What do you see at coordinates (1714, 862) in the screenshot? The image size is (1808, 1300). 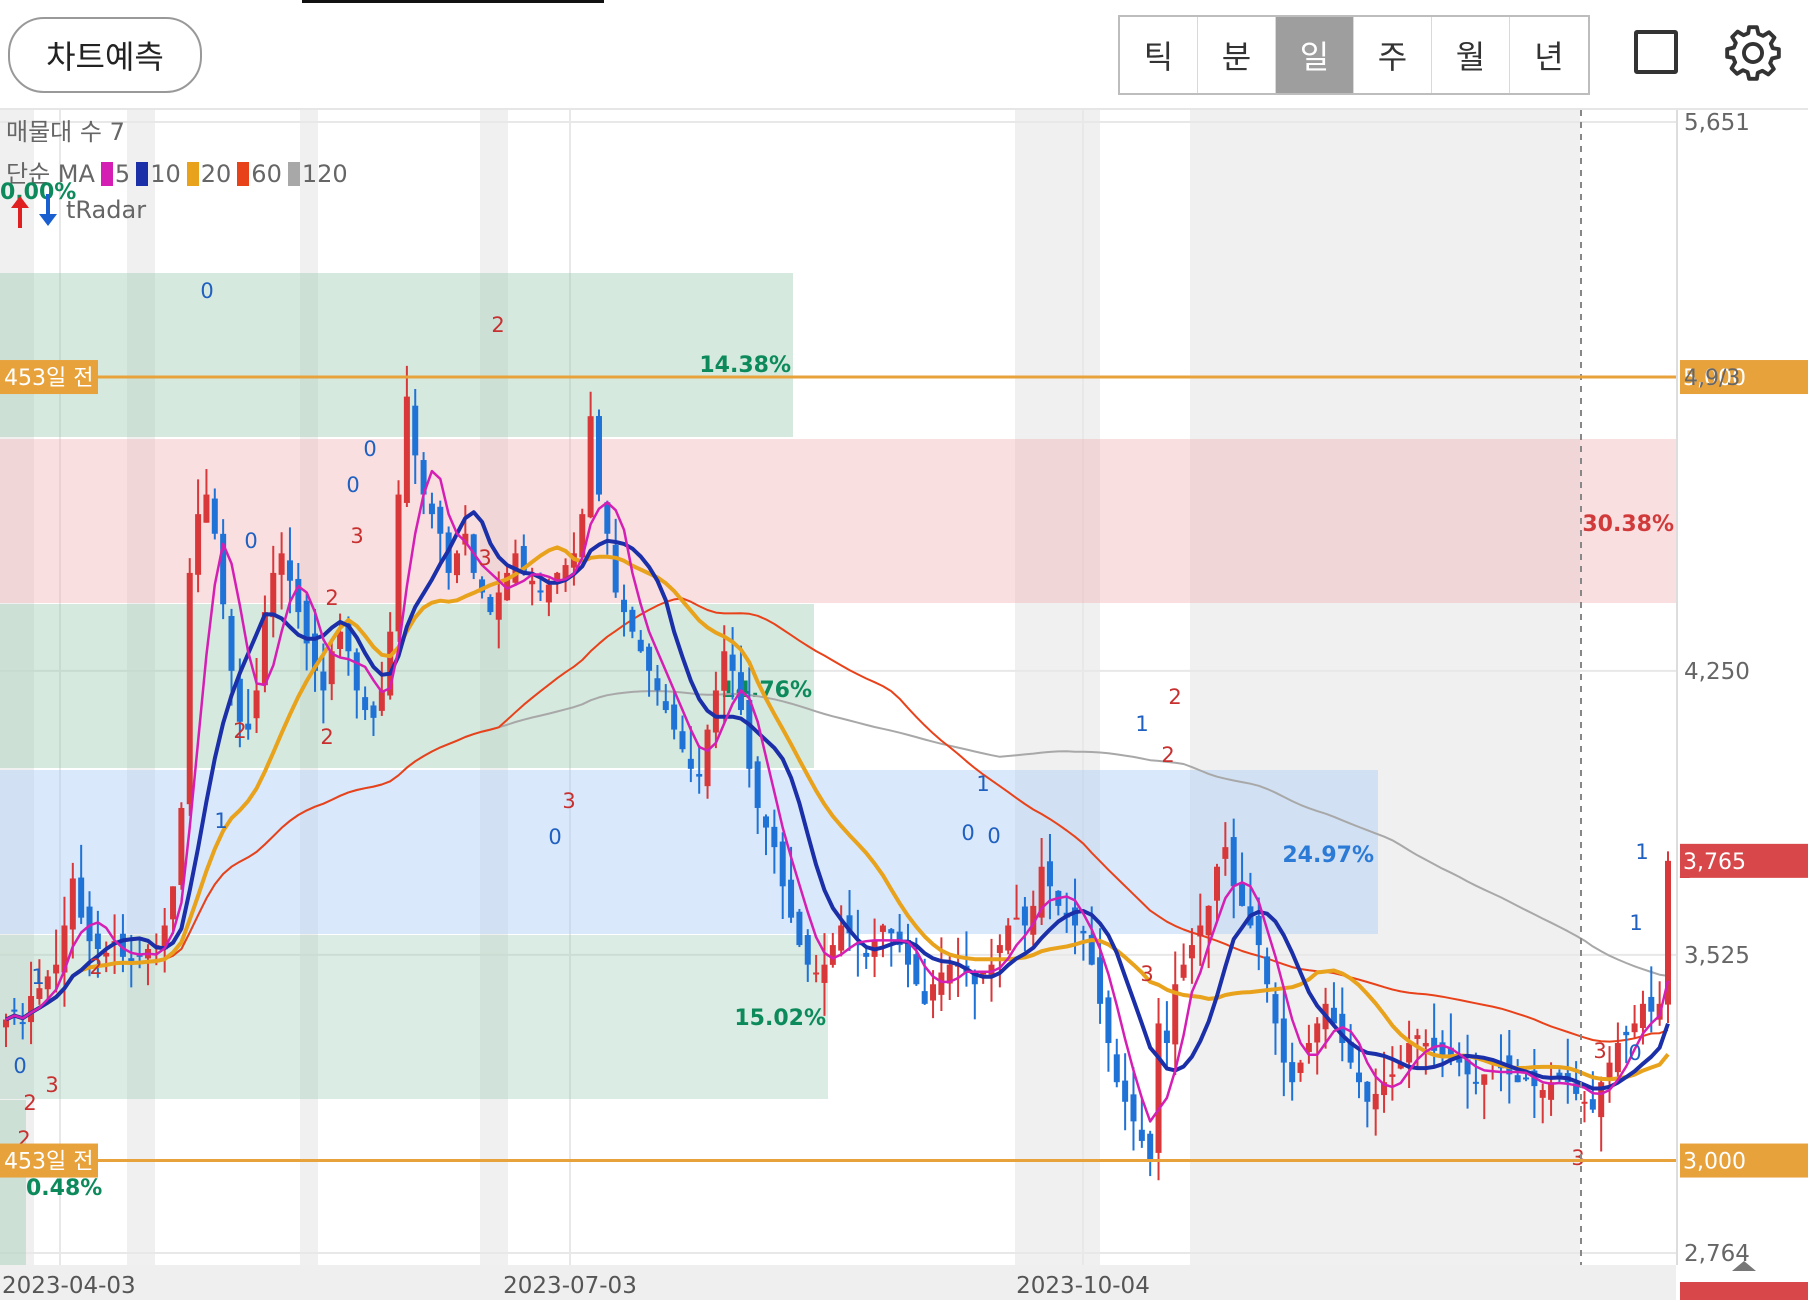 I see `current-price-label: 3,765` at bounding box center [1714, 862].